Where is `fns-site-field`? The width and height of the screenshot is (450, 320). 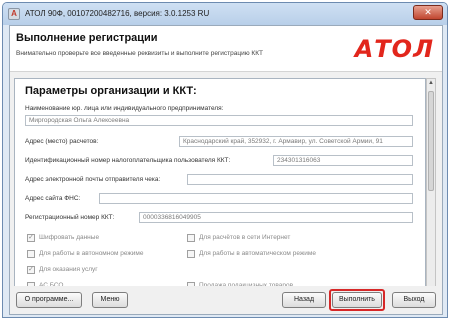
fns-site-field is located at coordinates (256, 198).